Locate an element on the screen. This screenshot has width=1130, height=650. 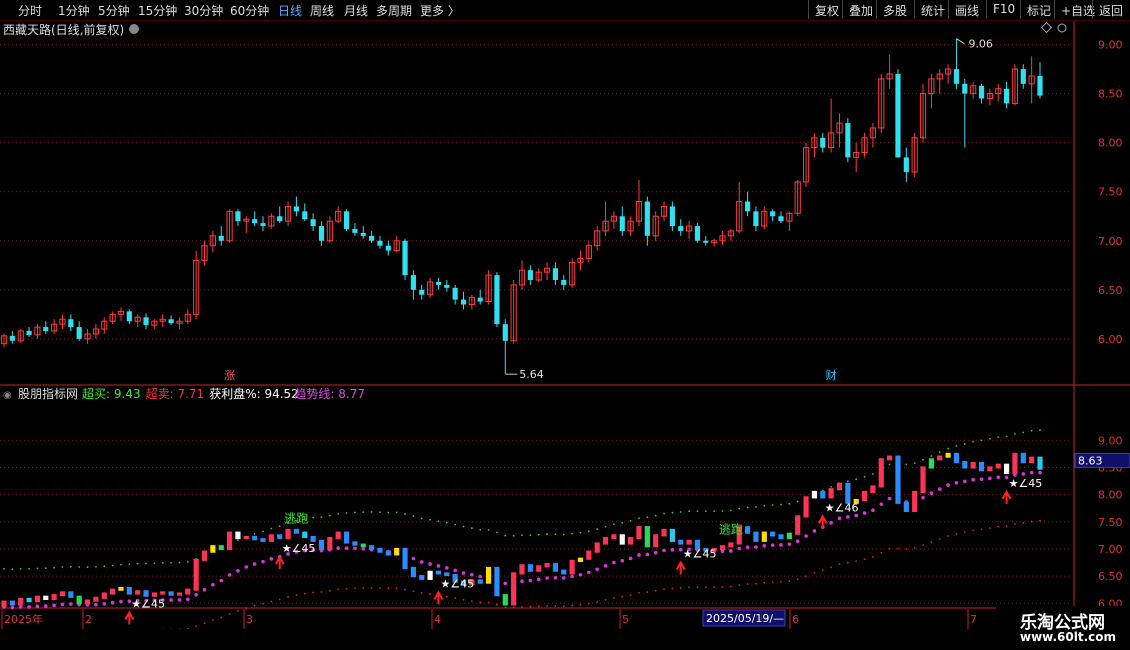
toolbar-item-8: 月线 is located at coordinates (356, 10).